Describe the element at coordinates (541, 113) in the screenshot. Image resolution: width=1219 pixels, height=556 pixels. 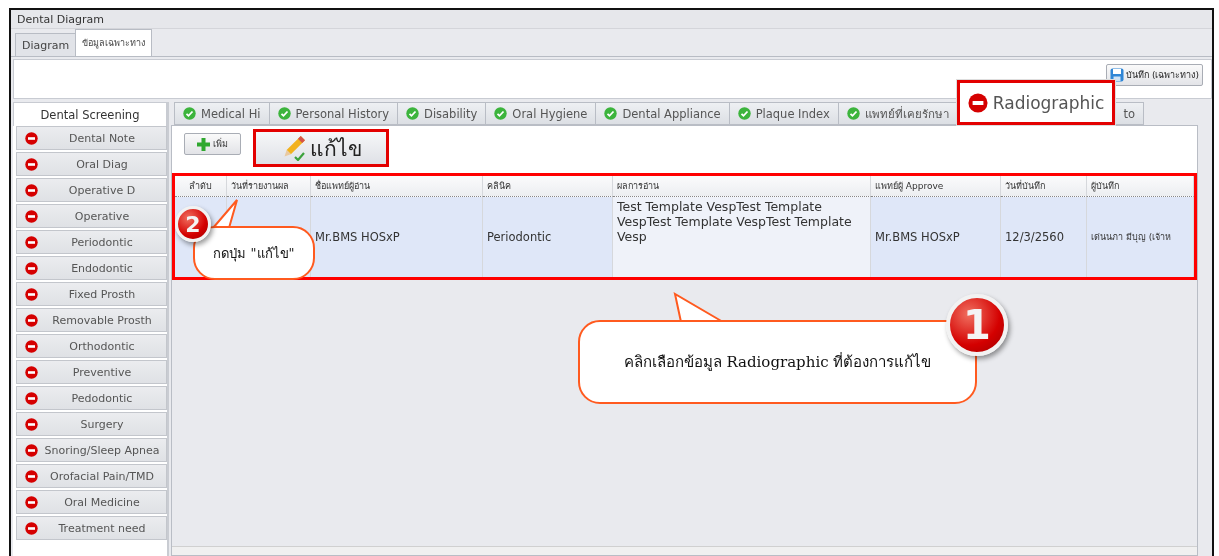
I see `tab: Oral Hygiene` at that location.